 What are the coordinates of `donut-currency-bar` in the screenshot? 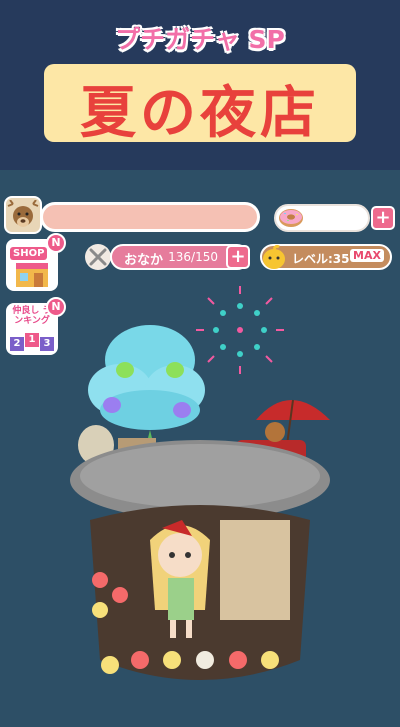 It's located at (322, 218).